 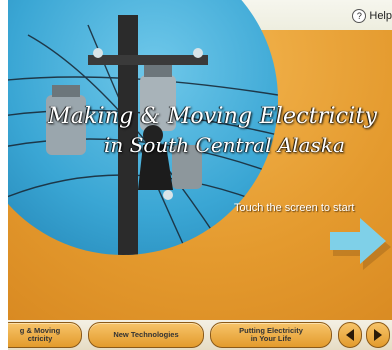 I want to click on nav-making-moving-electricity: g & Moving ctricity, so click(x=45, y=335).